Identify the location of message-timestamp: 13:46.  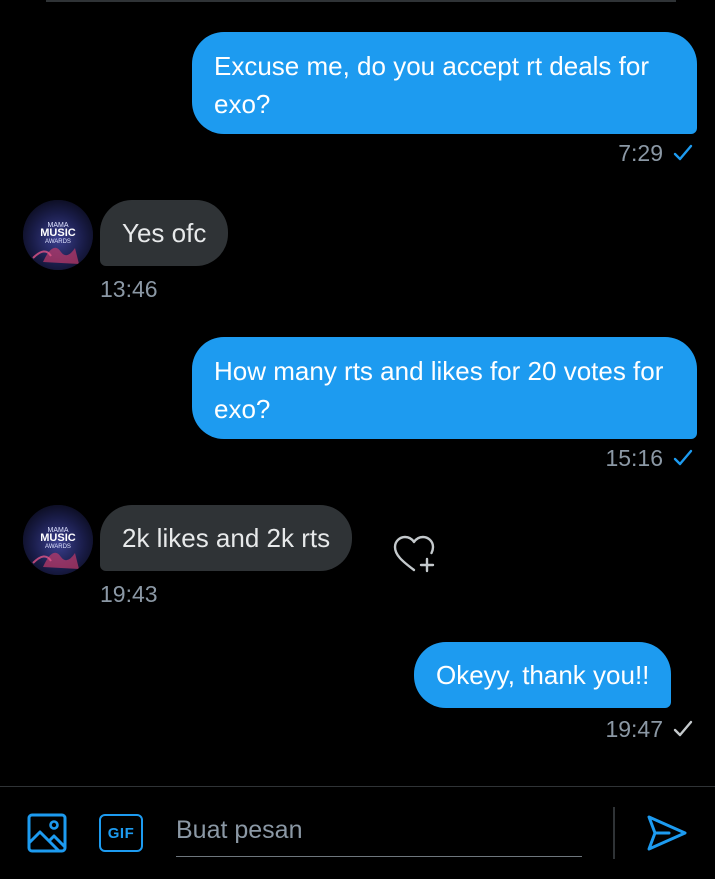
(129, 289).